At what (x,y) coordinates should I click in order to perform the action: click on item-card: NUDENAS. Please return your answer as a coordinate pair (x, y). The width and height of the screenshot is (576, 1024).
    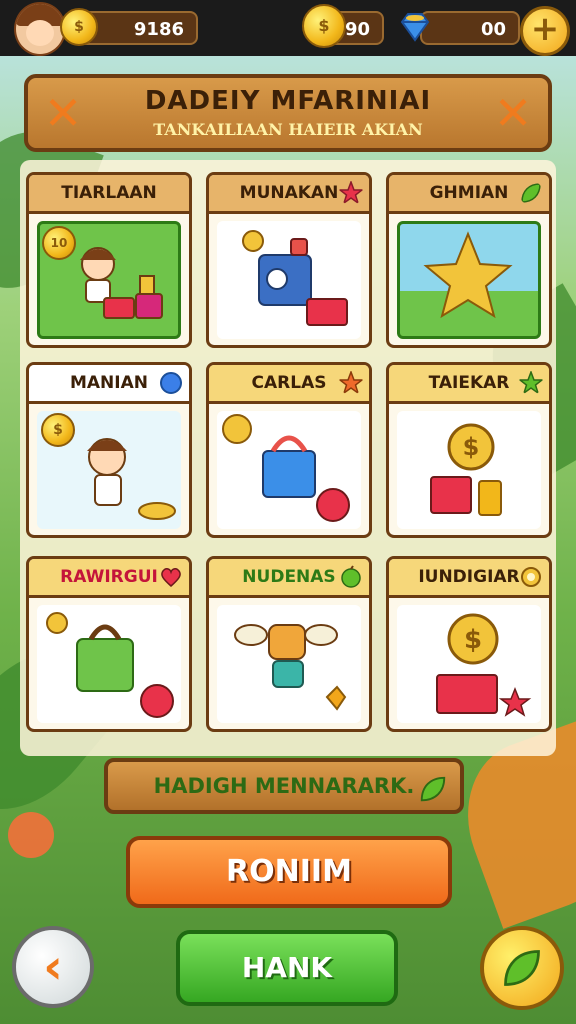
    Looking at the image, I should click on (289, 644).